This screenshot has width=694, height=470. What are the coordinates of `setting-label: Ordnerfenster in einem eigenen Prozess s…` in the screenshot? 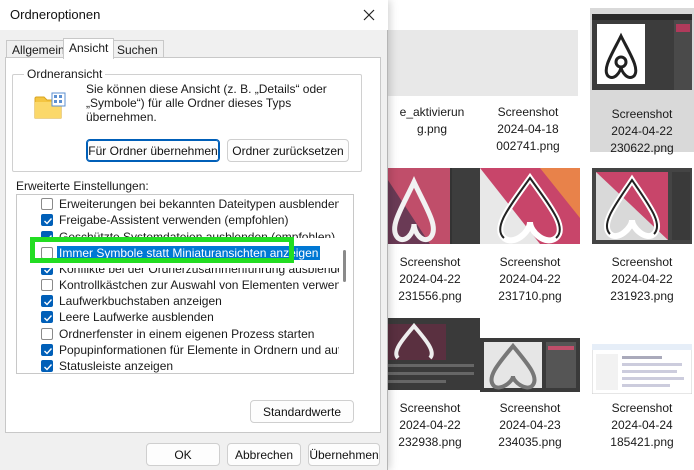 It's located at (187, 334).